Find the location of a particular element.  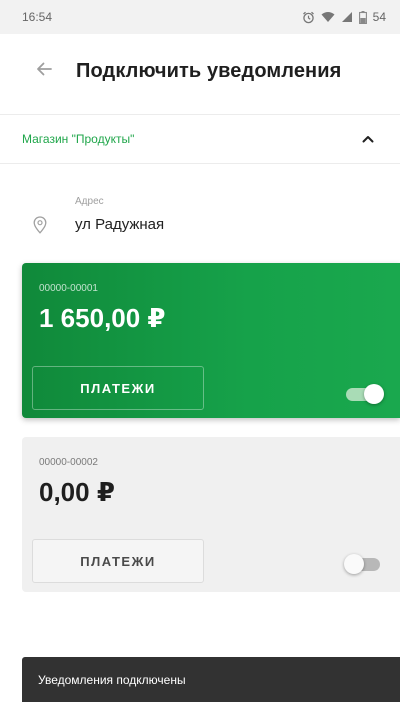

chevron-up-icon is located at coordinates (368, 139).